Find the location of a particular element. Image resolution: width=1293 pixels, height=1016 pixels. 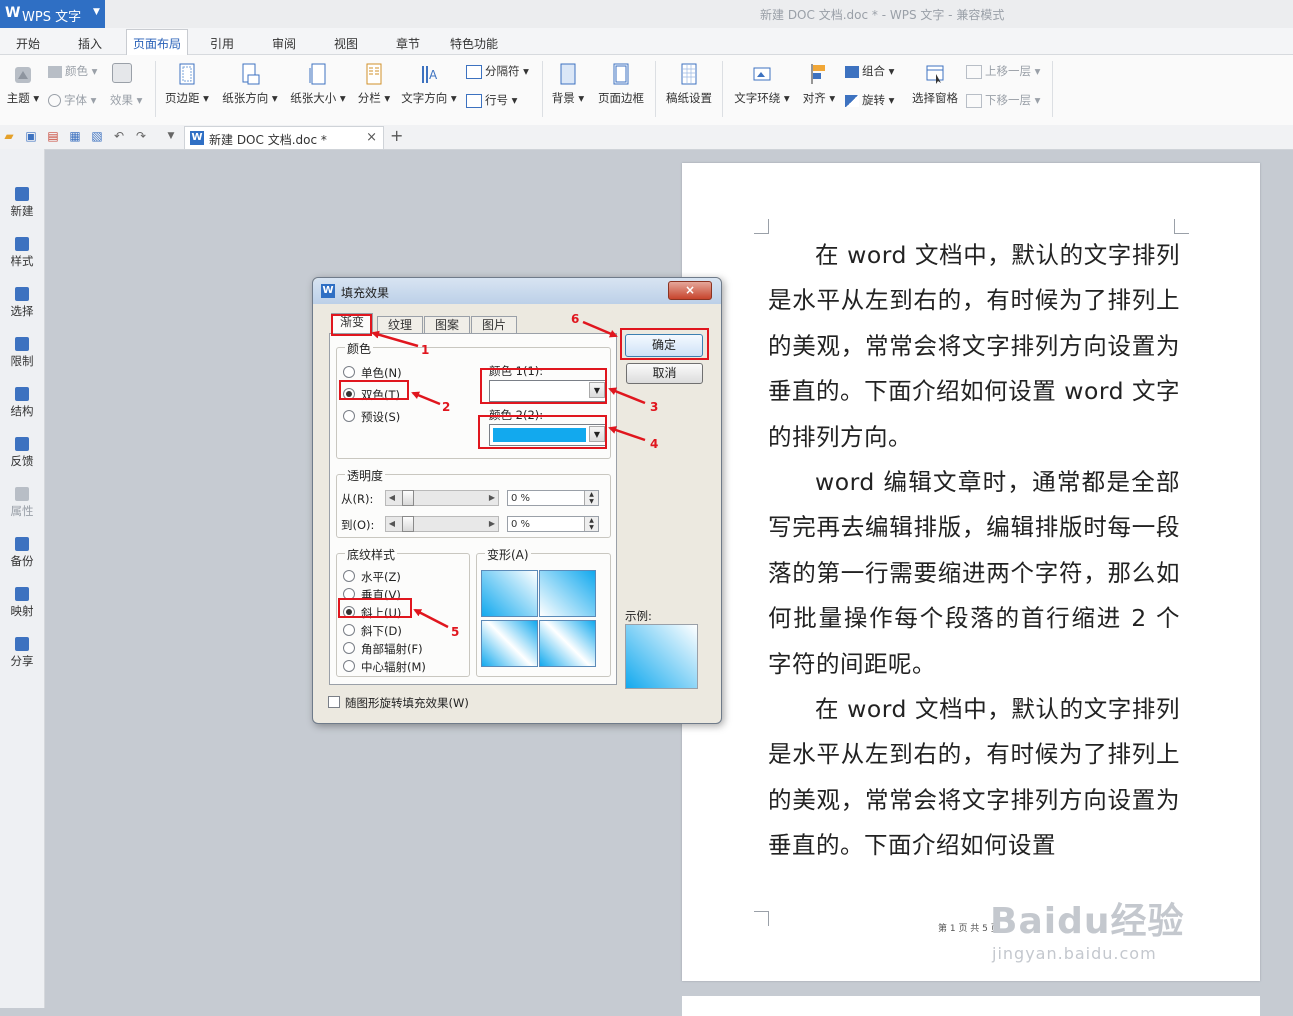

theme-button: 主题 ▾ is located at coordinates (23, 84).